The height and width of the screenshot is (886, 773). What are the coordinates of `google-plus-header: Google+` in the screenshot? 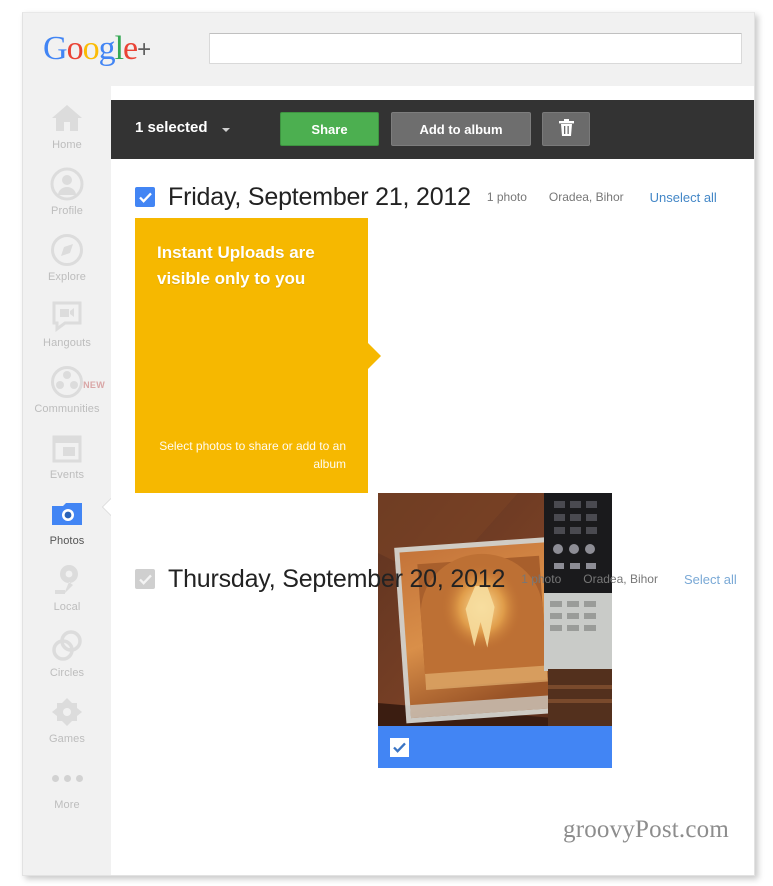 It's located at (388, 50).